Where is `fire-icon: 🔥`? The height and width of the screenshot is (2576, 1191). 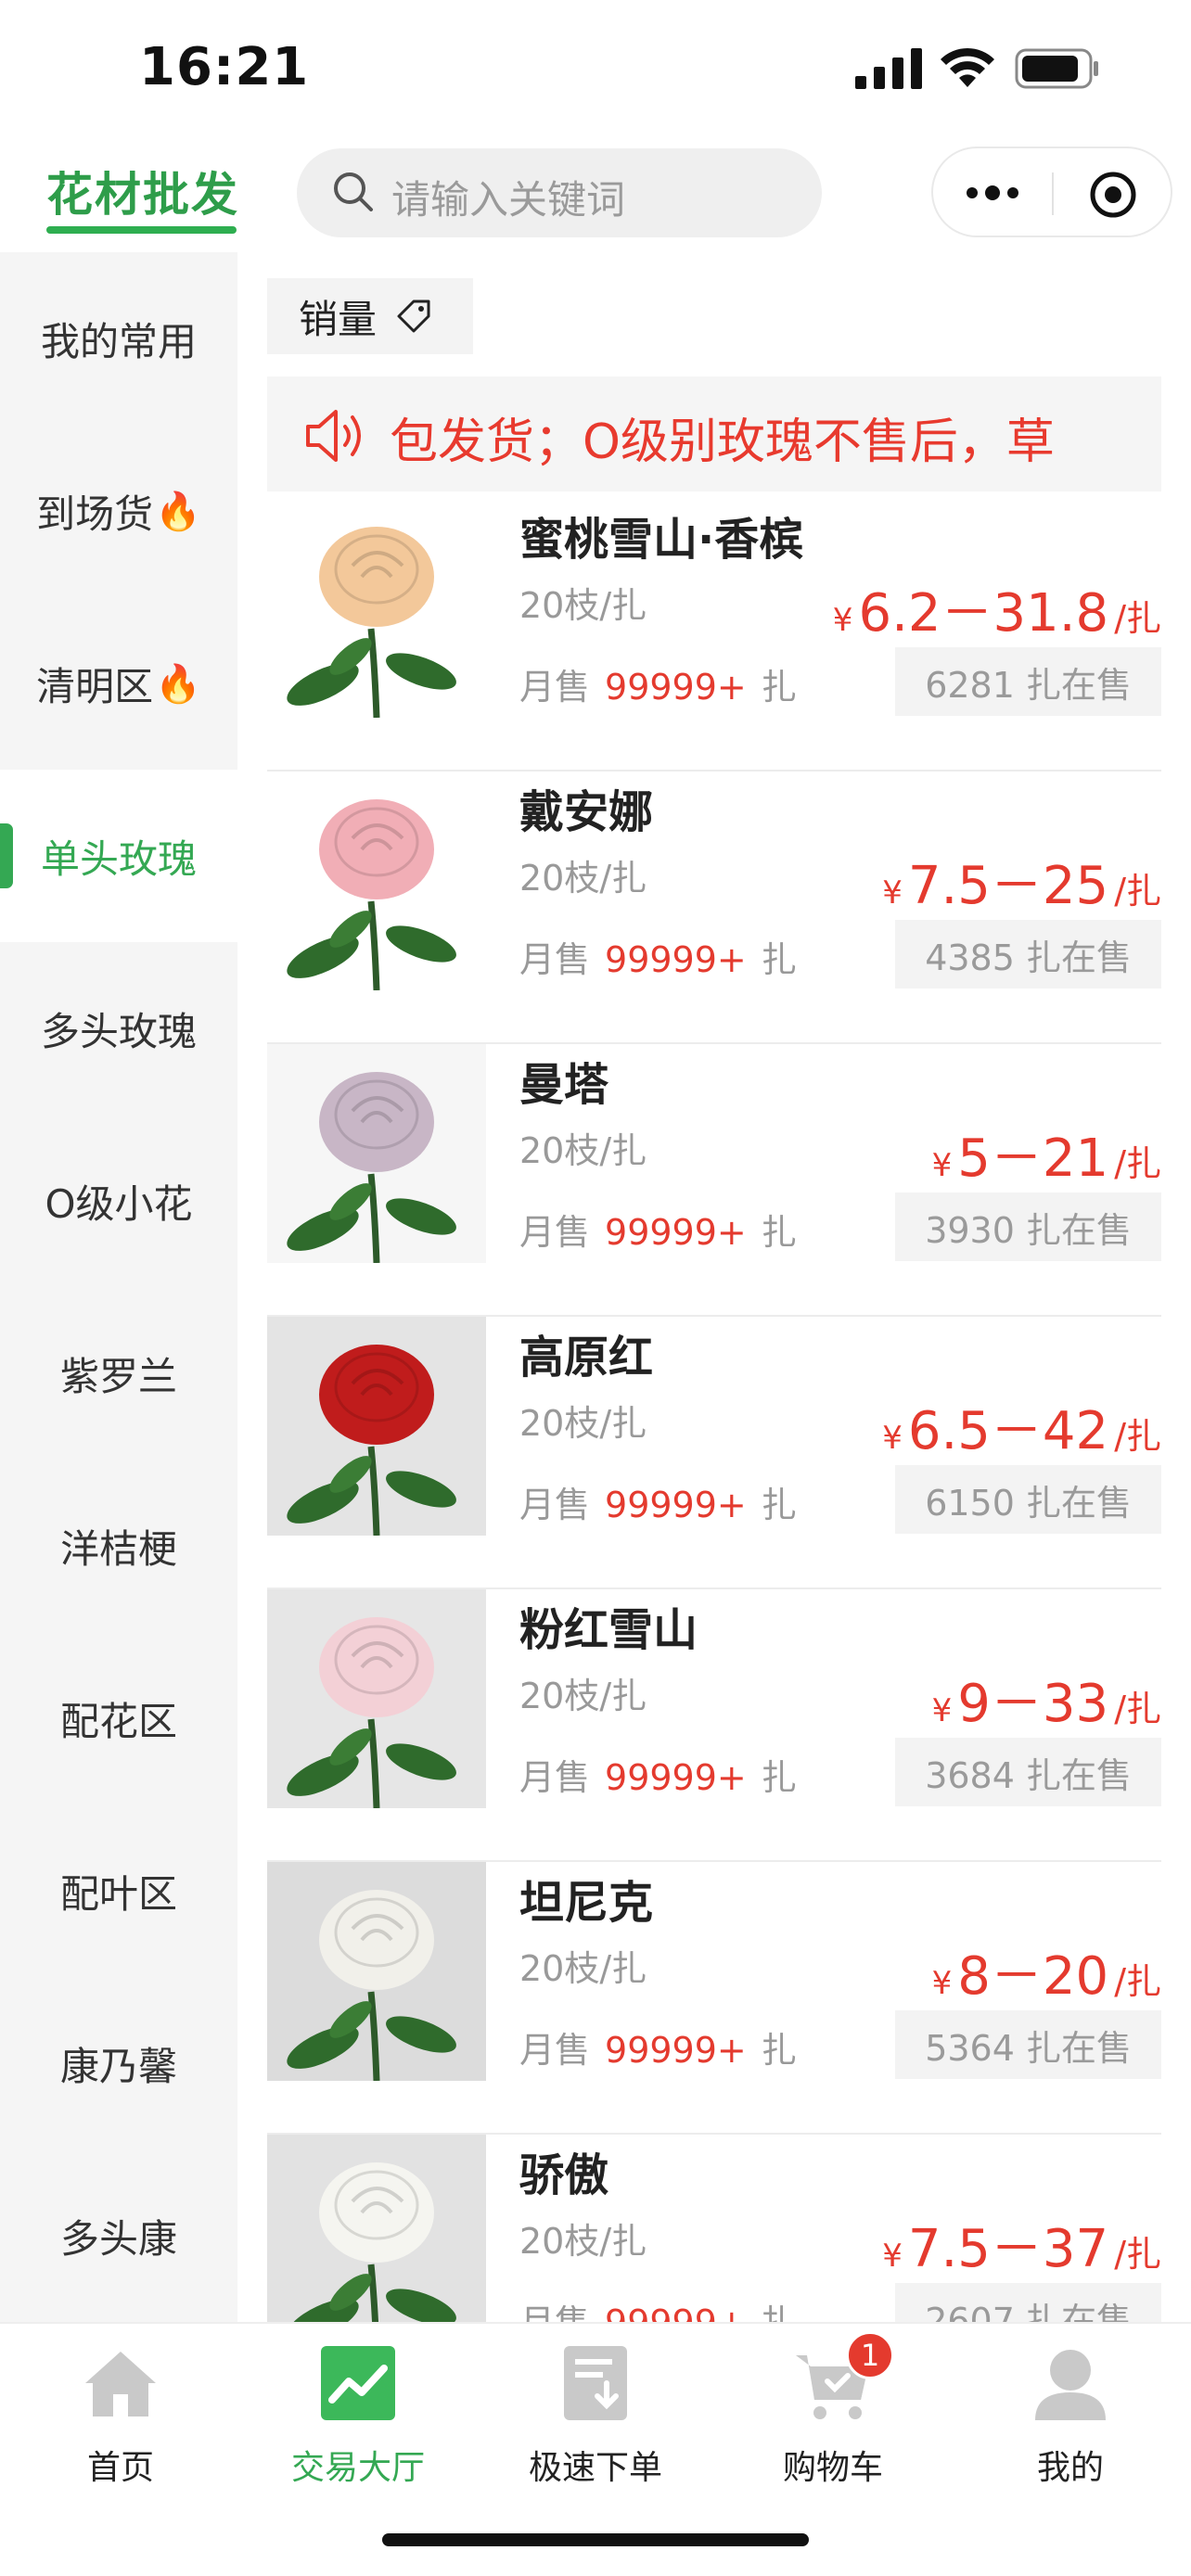
fire-icon: 🔥 is located at coordinates (178, 684).